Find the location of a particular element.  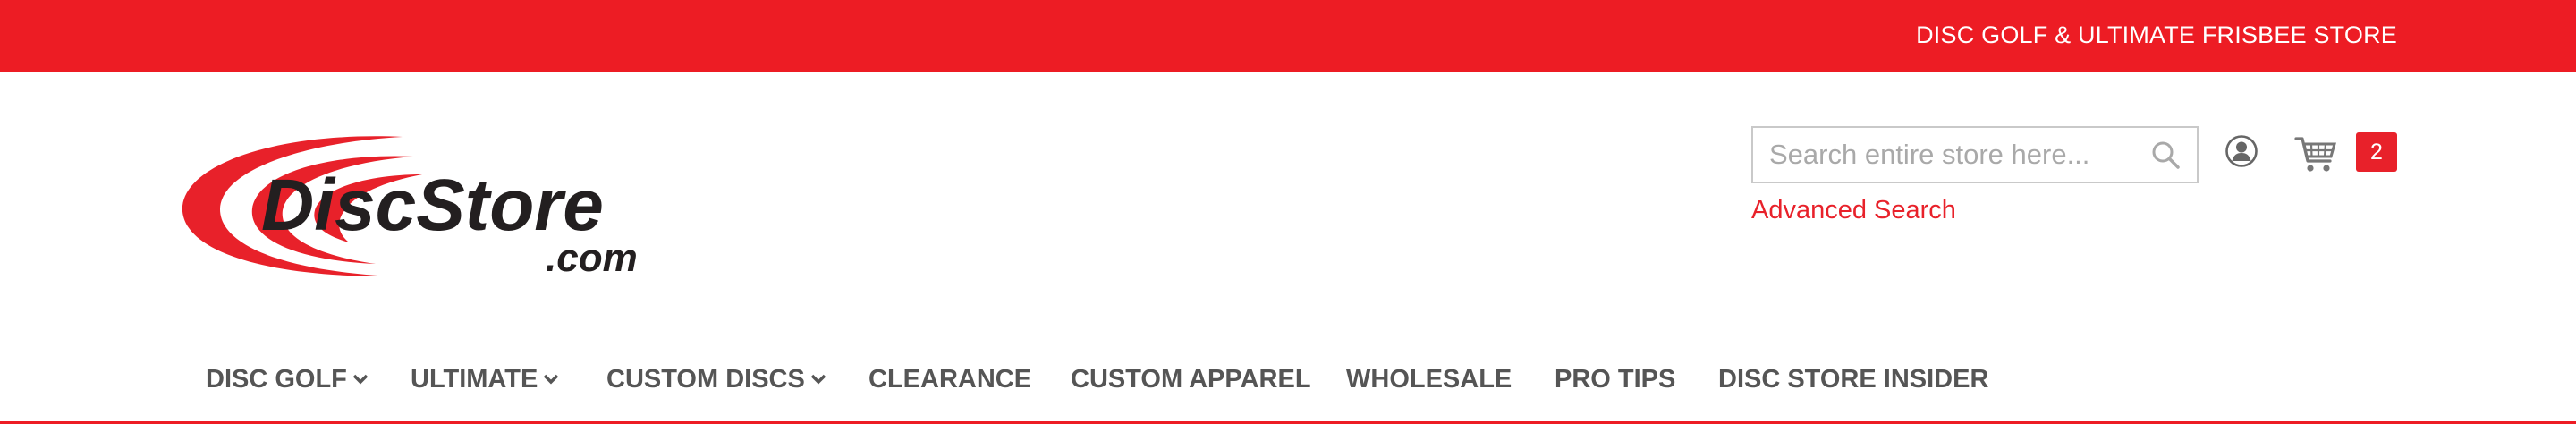

nav-label: CLEARANCE is located at coordinates (950, 379).